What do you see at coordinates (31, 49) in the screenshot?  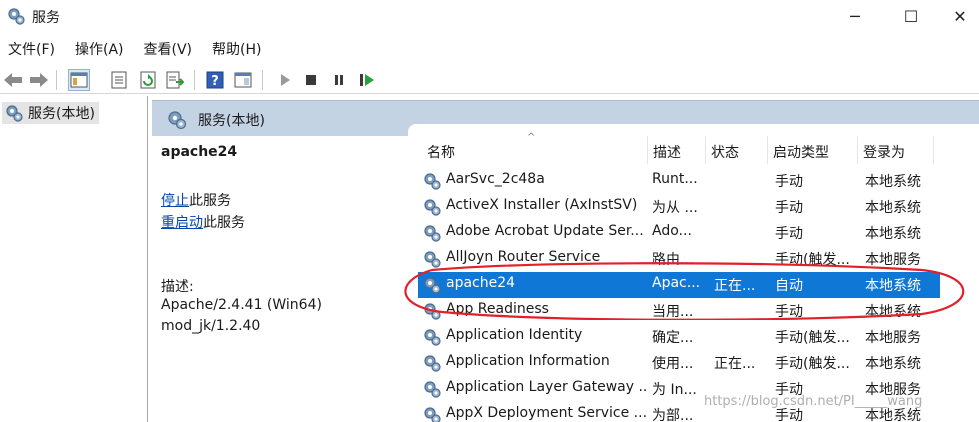 I see `menu-file: 文件(F)` at bounding box center [31, 49].